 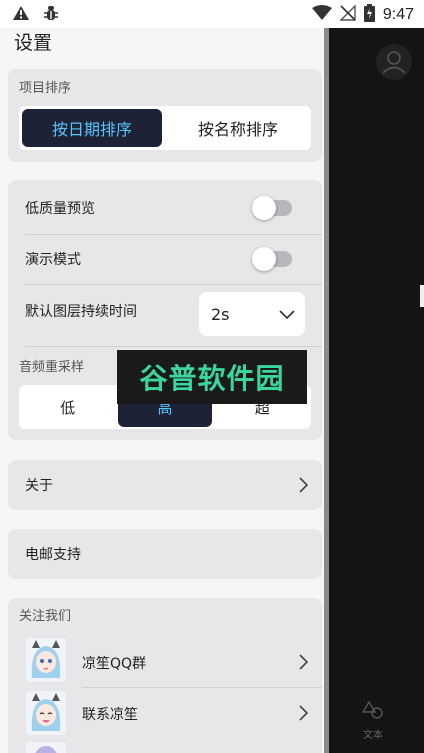 I want to click on sort-section-label: 项目排序, so click(x=45, y=88).